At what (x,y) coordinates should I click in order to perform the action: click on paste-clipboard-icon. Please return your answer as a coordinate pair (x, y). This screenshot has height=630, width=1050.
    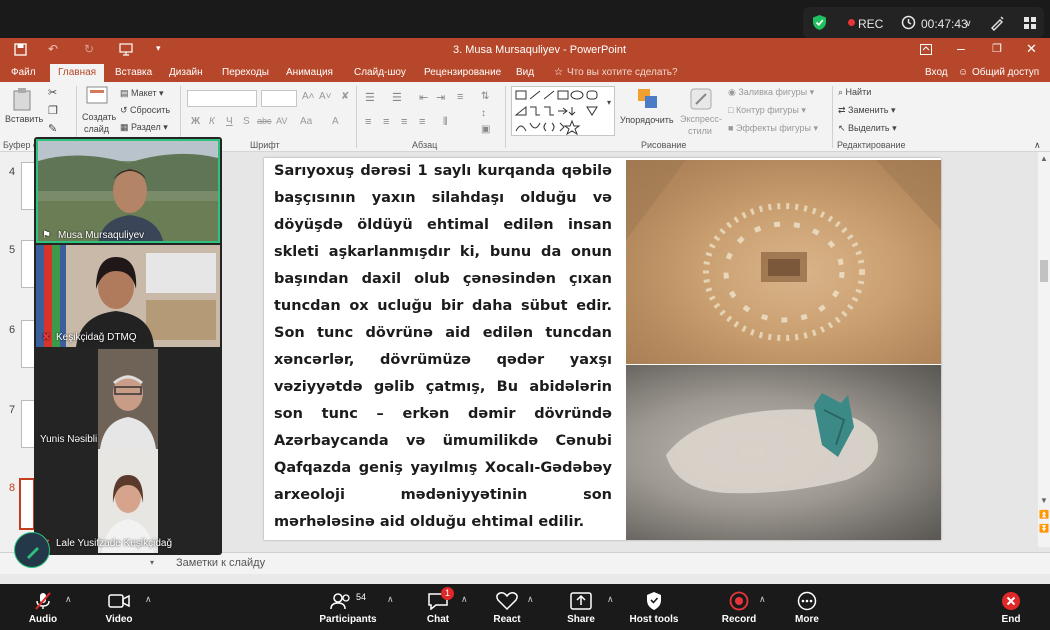
    Looking at the image, I should click on (22, 99).